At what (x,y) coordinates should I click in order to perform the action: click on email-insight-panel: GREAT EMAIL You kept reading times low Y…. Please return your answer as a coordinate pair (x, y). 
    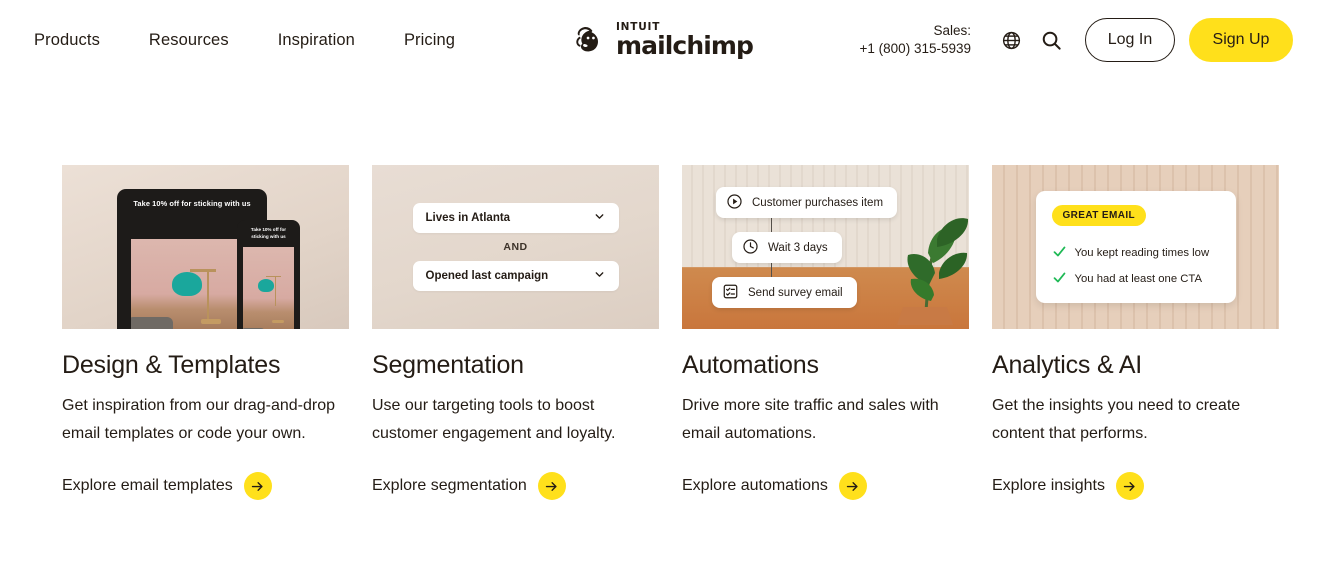
    Looking at the image, I should click on (1135, 247).